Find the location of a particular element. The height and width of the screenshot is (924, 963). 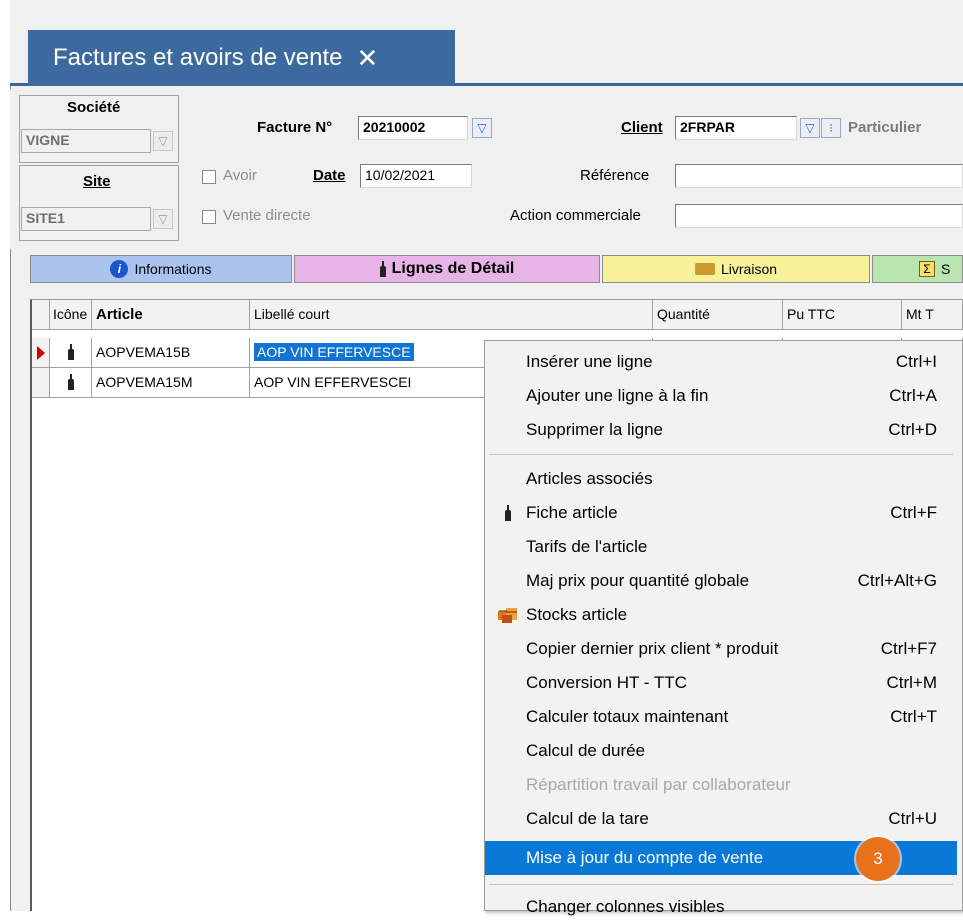

menu-item-ajouter-ligne-fin: Ajouter une ligne à la fin Ctrl+A is located at coordinates (721, 396).